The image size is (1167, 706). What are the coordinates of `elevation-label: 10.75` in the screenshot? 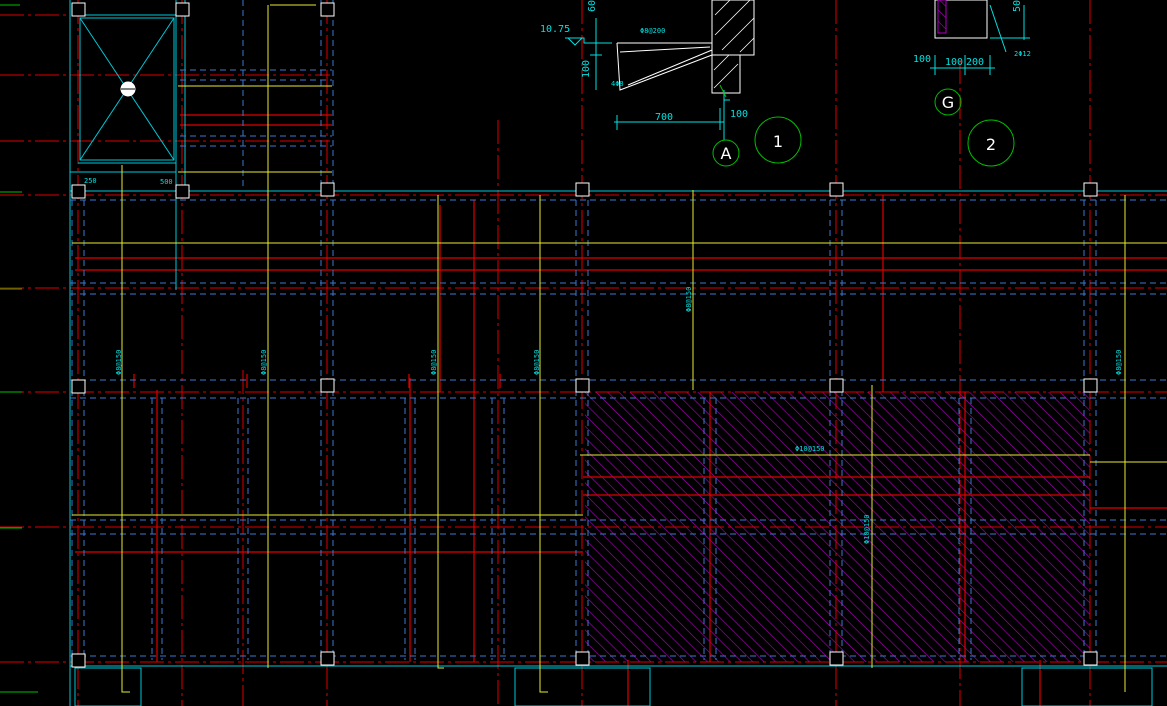 It's located at (555, 29).